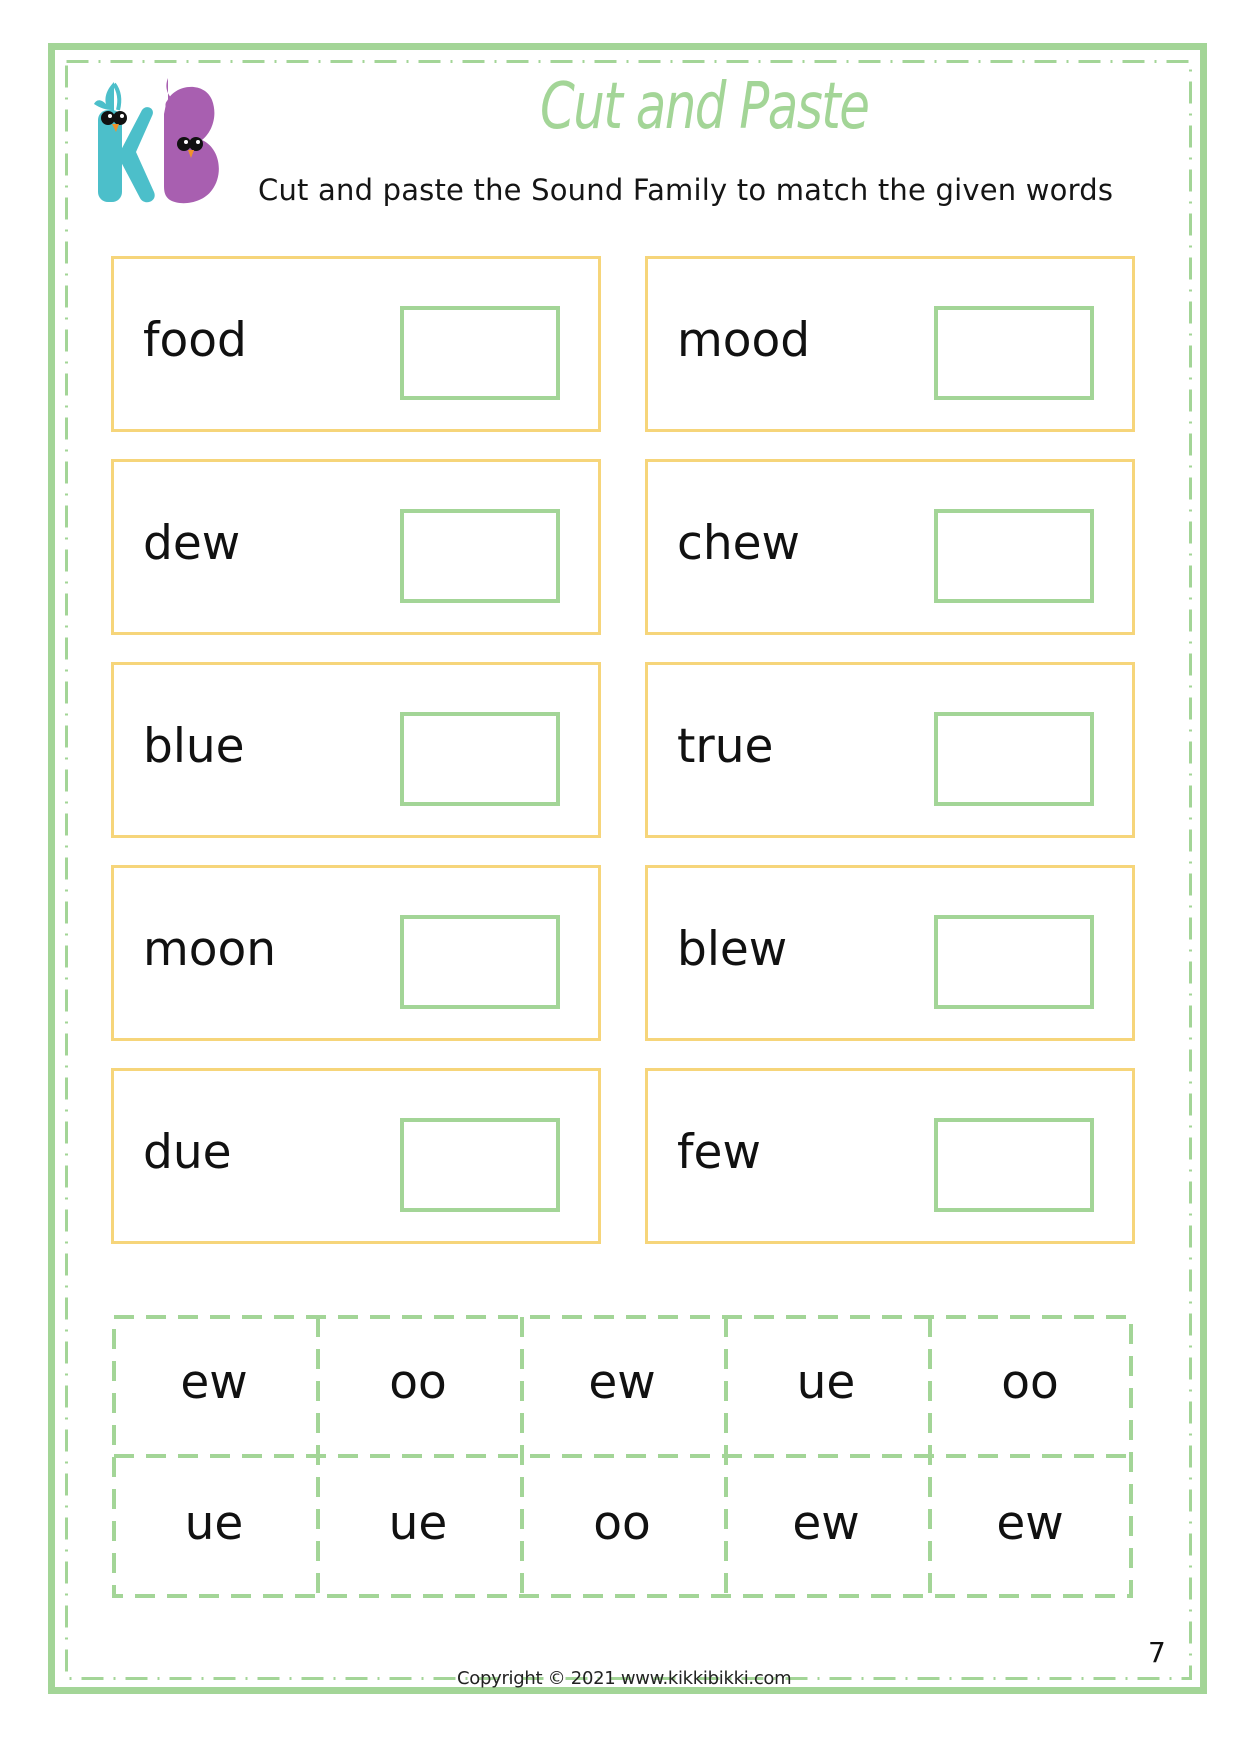 The image size is (1244, 1755). What do you see at coordinates (1157, 1652) in the screenshot?
I see `page-number: 7` at bounding box center [1157, 1652].